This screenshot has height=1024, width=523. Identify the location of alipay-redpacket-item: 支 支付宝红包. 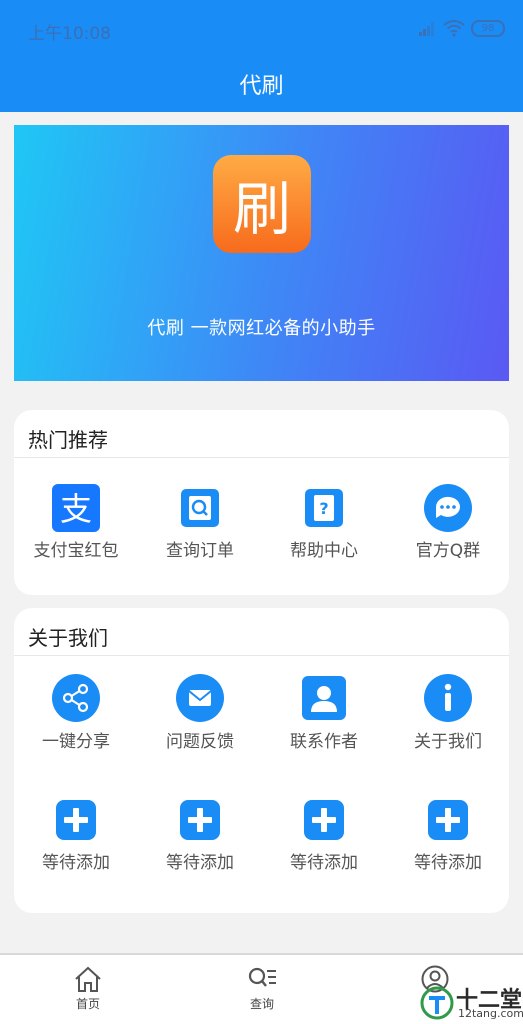
(76, 522).